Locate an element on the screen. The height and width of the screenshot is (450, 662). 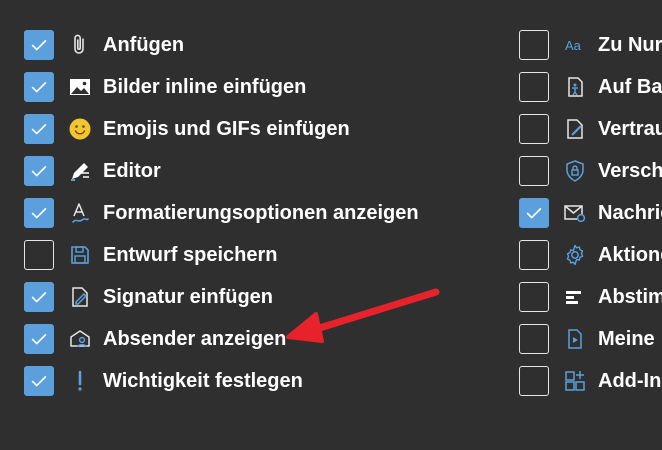
option-row-abstim: Abstim is located at coordinates (590, 297).